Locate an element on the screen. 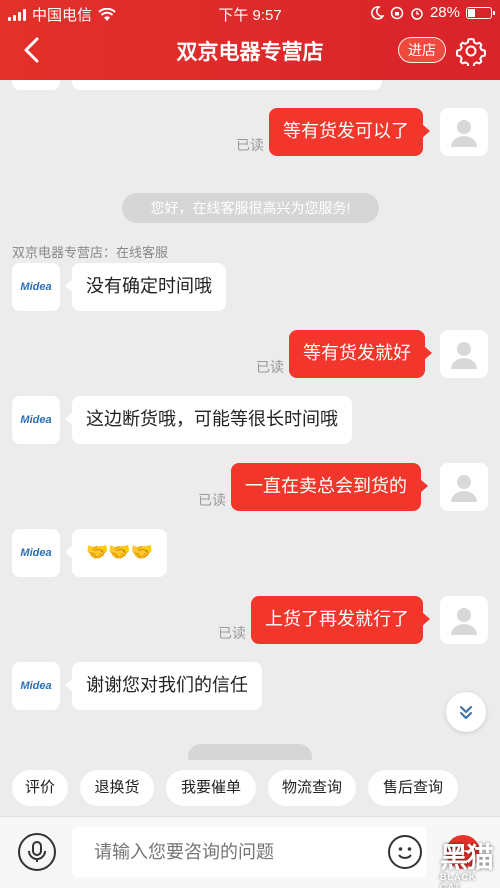 This screenshot has width=500, height=888. my-message-bubble: 等有货发可以了 is located at coordinates (349, 132).